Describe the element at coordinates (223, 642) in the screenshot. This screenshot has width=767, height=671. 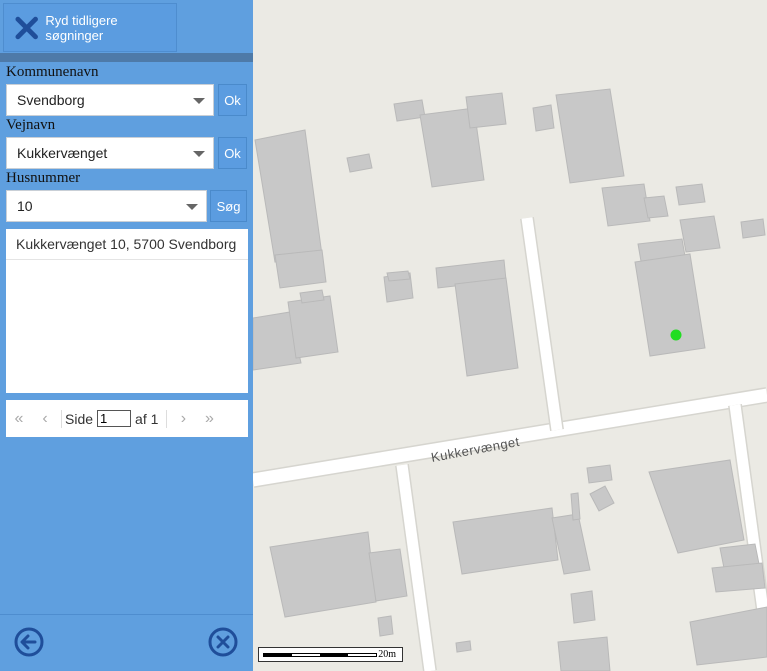
I see `close-circle-icon` at that location.